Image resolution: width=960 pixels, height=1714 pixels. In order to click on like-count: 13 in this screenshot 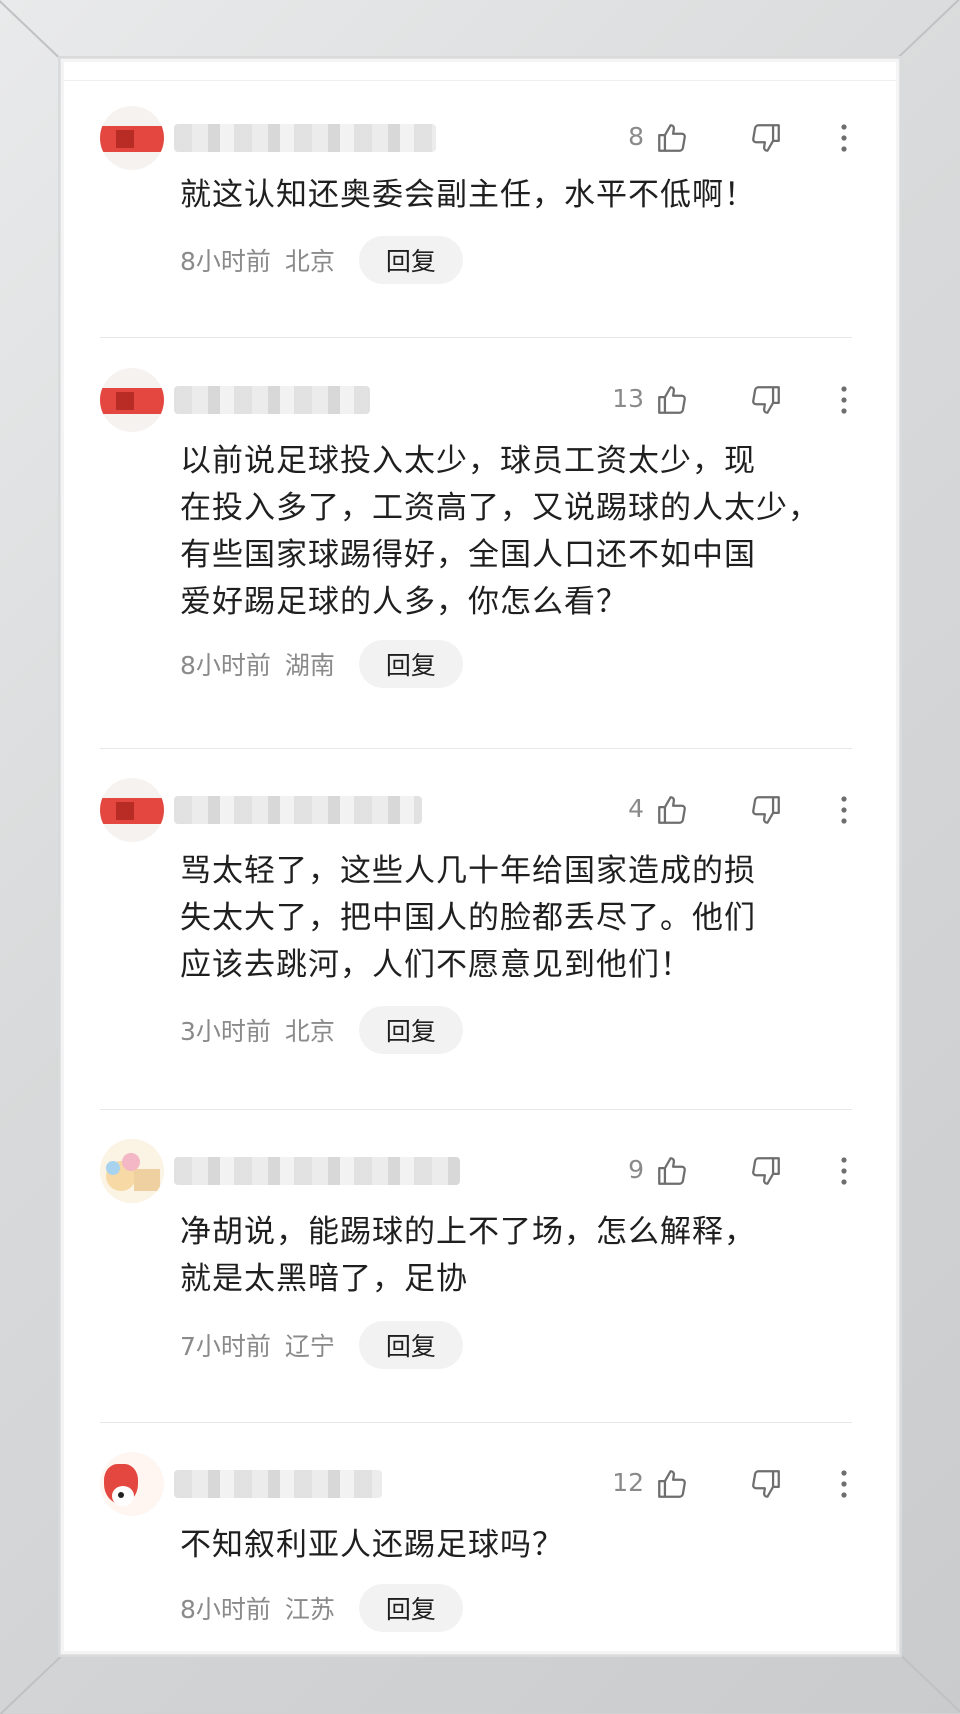, I will do `click(628, 398)`.